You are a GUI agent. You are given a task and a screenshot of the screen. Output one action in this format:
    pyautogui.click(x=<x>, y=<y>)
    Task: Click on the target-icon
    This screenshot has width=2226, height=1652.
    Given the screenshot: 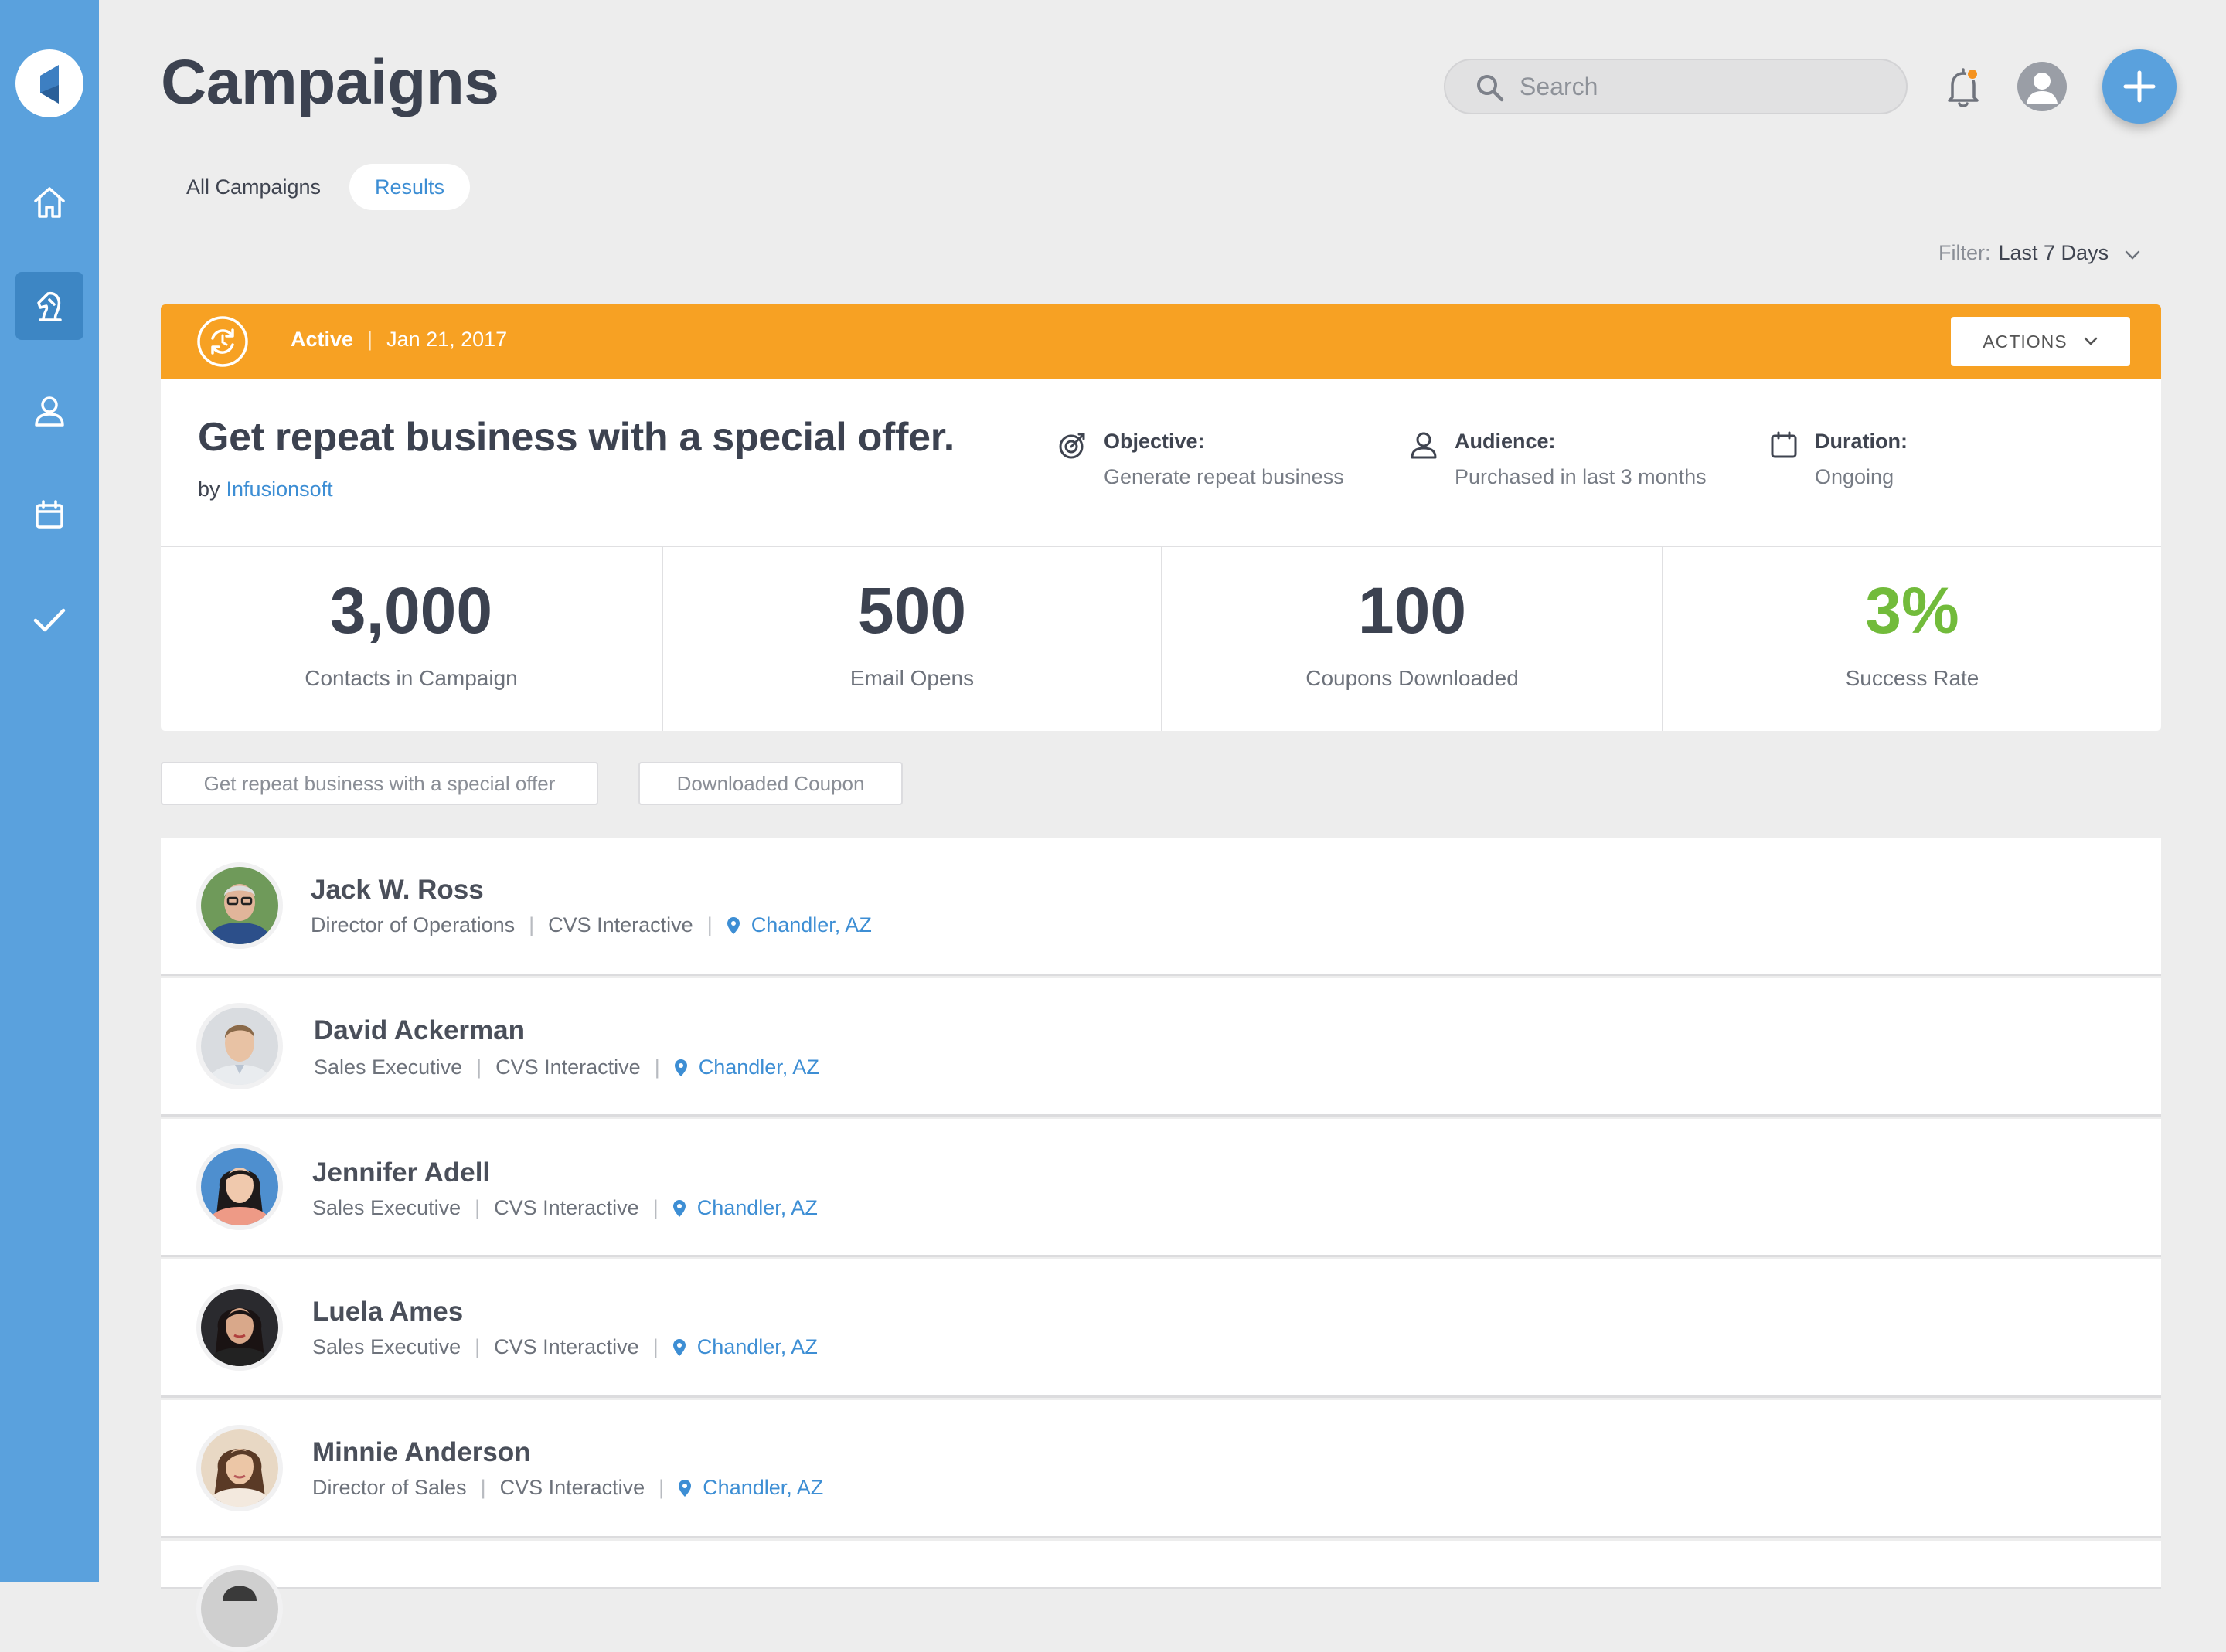 What is the action you would take?
    pyautogui.click(x=1072, y=446)
    